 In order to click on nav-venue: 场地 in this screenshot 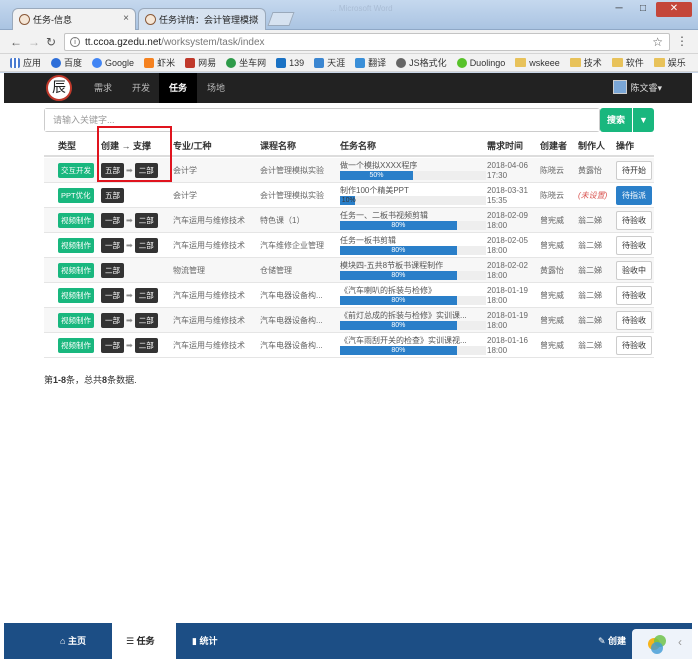, I will do `click(216, 88)`.